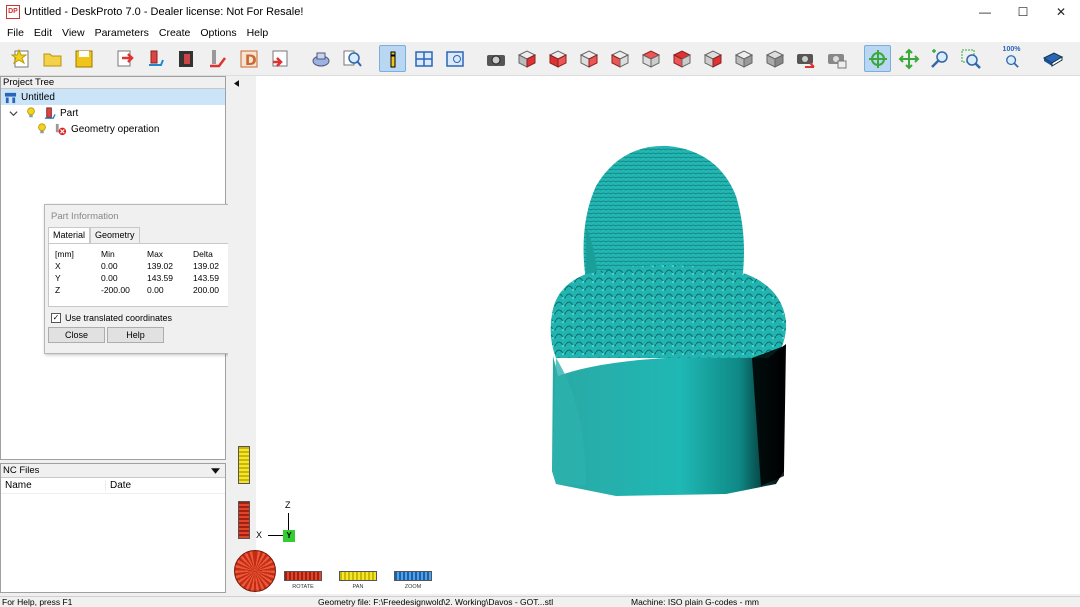 Image resolution: width=1080 pixels, height=607 pixels. I want to click on preview-button, so click(351, 58).